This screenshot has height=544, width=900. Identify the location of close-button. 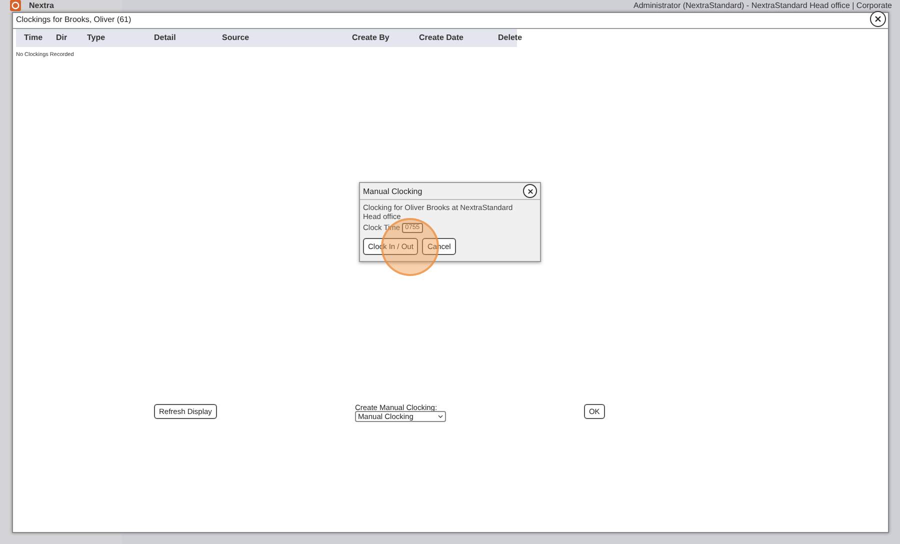
(530, 191).